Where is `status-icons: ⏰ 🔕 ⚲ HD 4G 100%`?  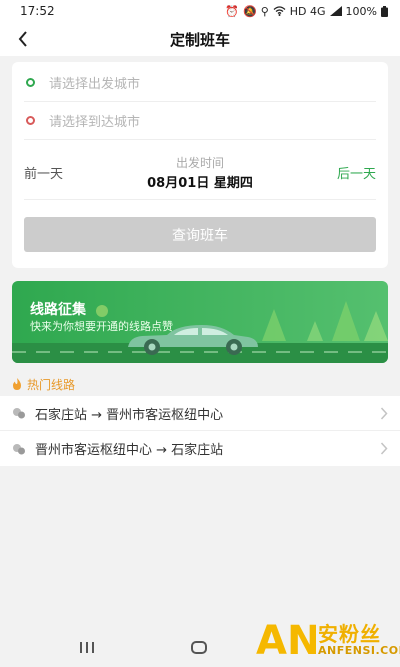 status-icons: ⏰ 🔕 ⚲ HD 4G 100% is located at coordinates (306, 11).